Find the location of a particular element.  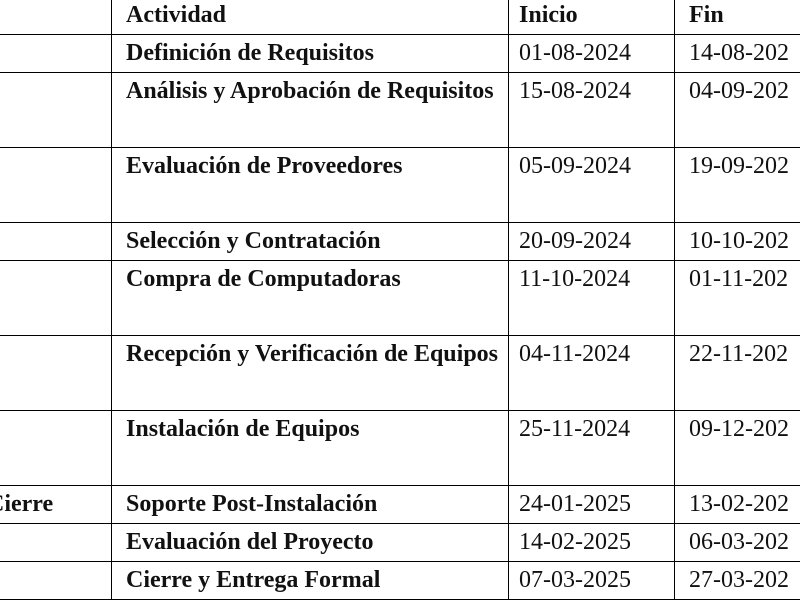

row-end-date: 14-08-202 is located at coordinates (737, 53).